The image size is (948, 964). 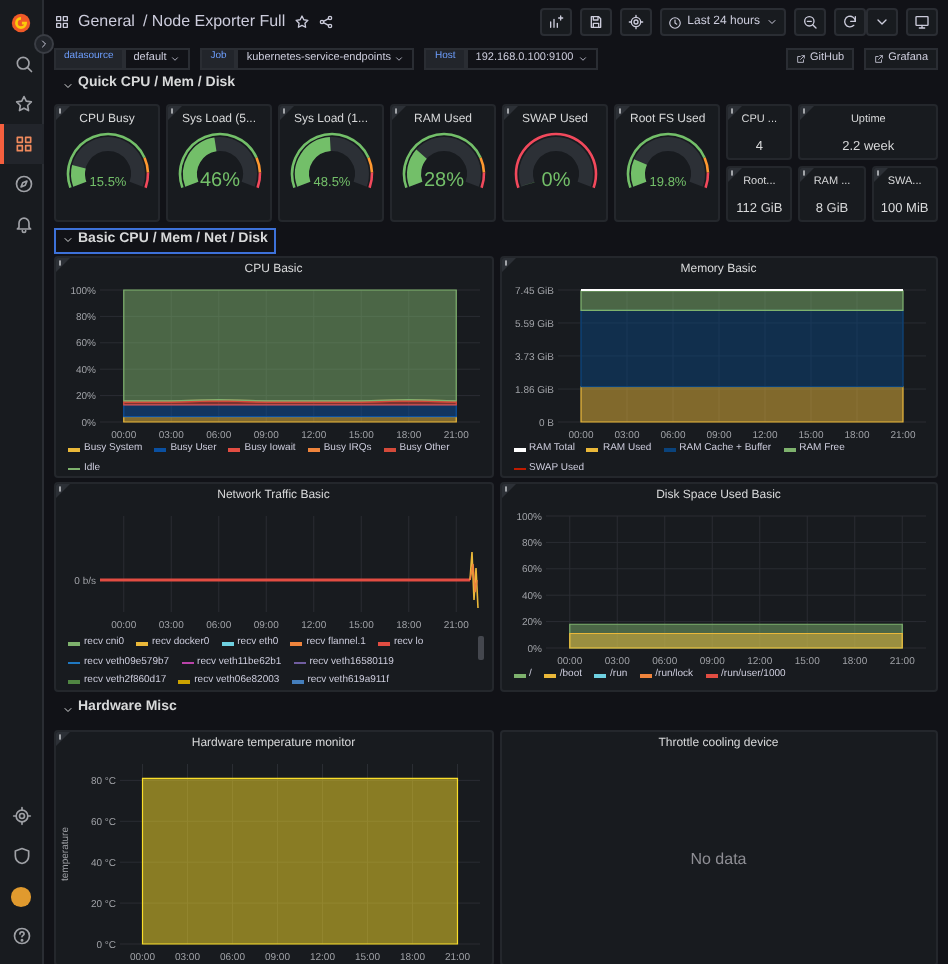 I want to click on chevron-right-icon, so click(x=44, y=44).